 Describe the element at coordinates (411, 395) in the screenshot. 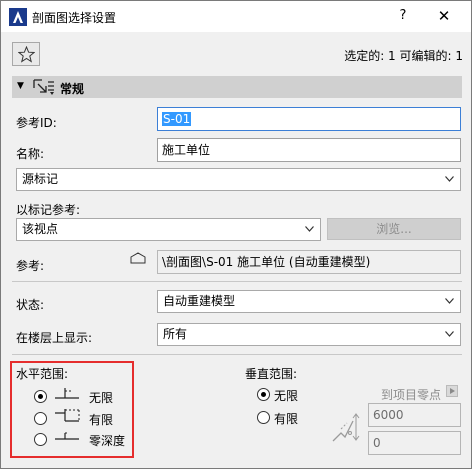

I see `to-project-zero-label: 到项目零点` at that location.